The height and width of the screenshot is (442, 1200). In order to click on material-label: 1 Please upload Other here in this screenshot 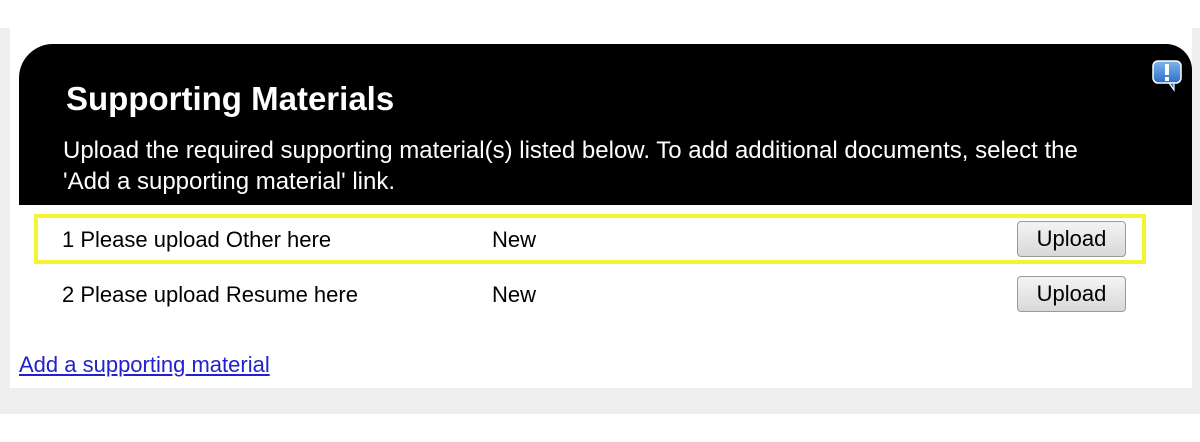, I will do `click(197, 239)`.